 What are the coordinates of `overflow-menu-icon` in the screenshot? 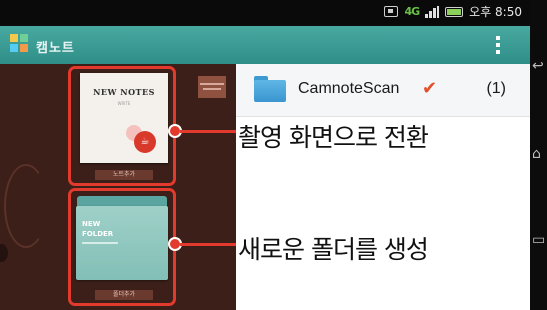 It's located at (498, 45).